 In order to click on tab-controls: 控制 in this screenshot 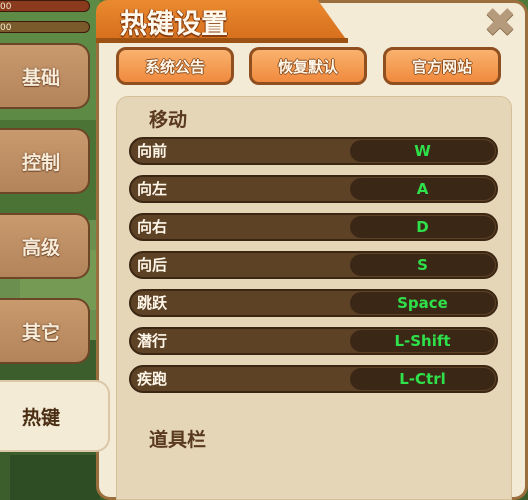, I will do `click(45, 161)`.